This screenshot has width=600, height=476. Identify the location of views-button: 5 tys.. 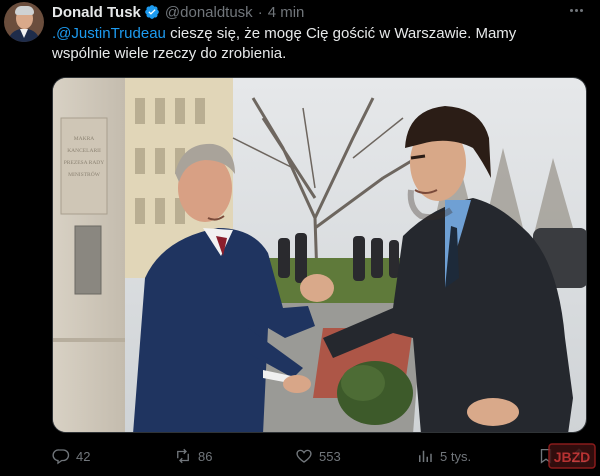
(443, 456).